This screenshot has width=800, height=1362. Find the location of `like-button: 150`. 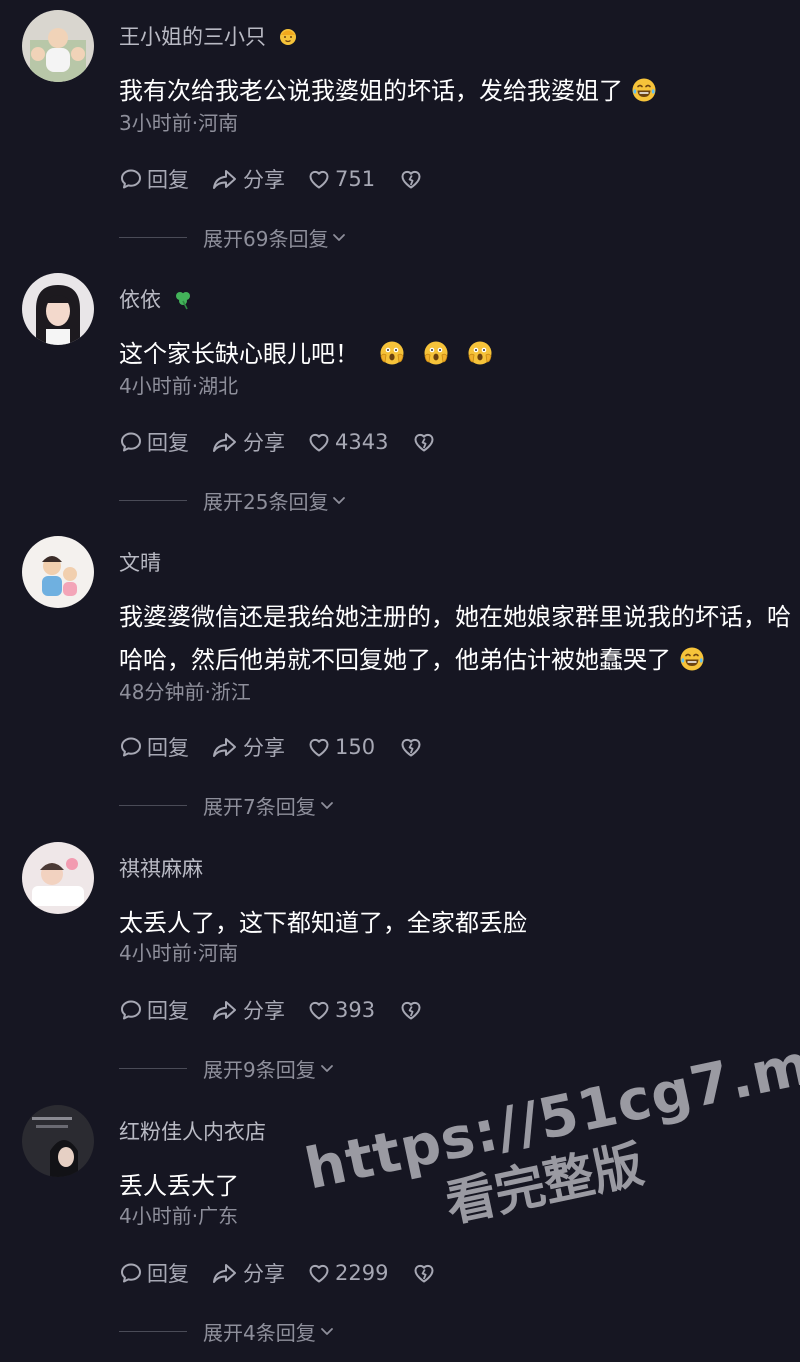

like-button: 150 is located at coordinates (341, 747).